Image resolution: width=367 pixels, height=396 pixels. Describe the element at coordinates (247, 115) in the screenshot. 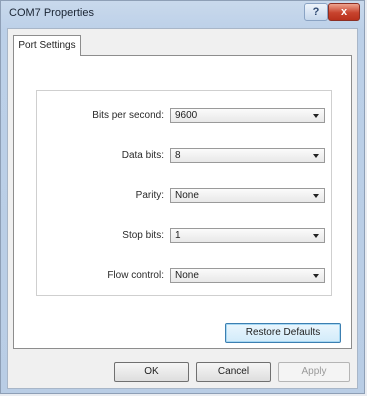

I see `bits-per-second-select: 9600` at that location.